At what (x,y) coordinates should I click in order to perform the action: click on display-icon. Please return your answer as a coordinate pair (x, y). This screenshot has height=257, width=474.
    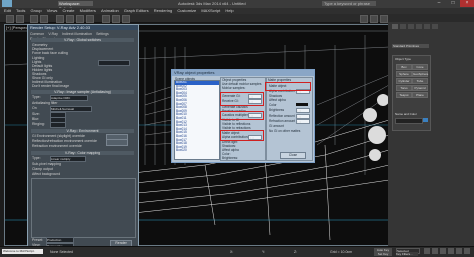
    Looking at the image, I should click on (427, 26).